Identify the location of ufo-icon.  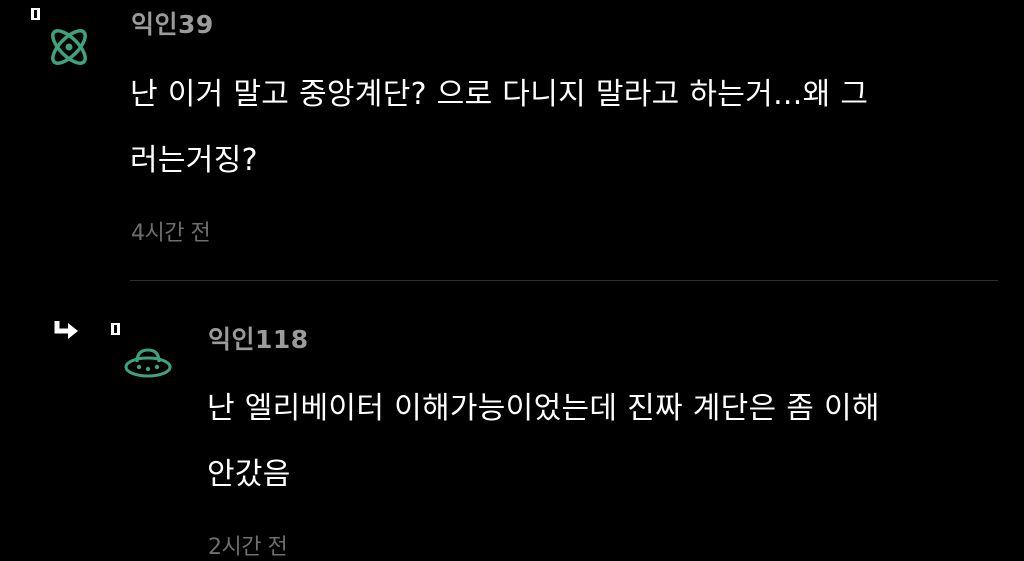
(148, 363).